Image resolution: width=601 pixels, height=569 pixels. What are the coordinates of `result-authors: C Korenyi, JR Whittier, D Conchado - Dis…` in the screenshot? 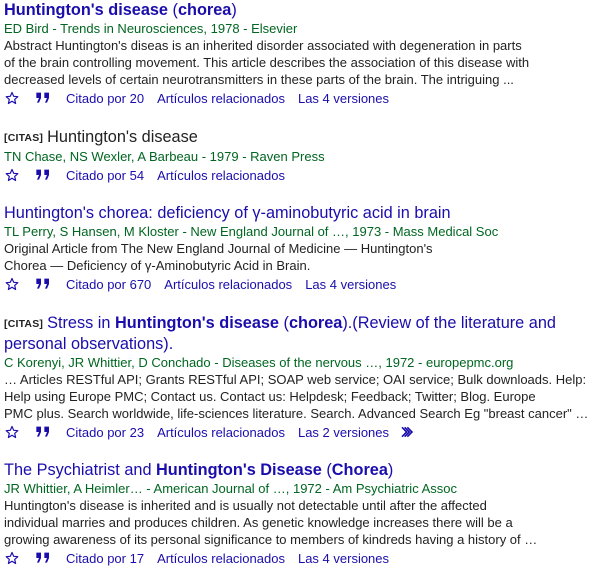 It's located at (259, 362).